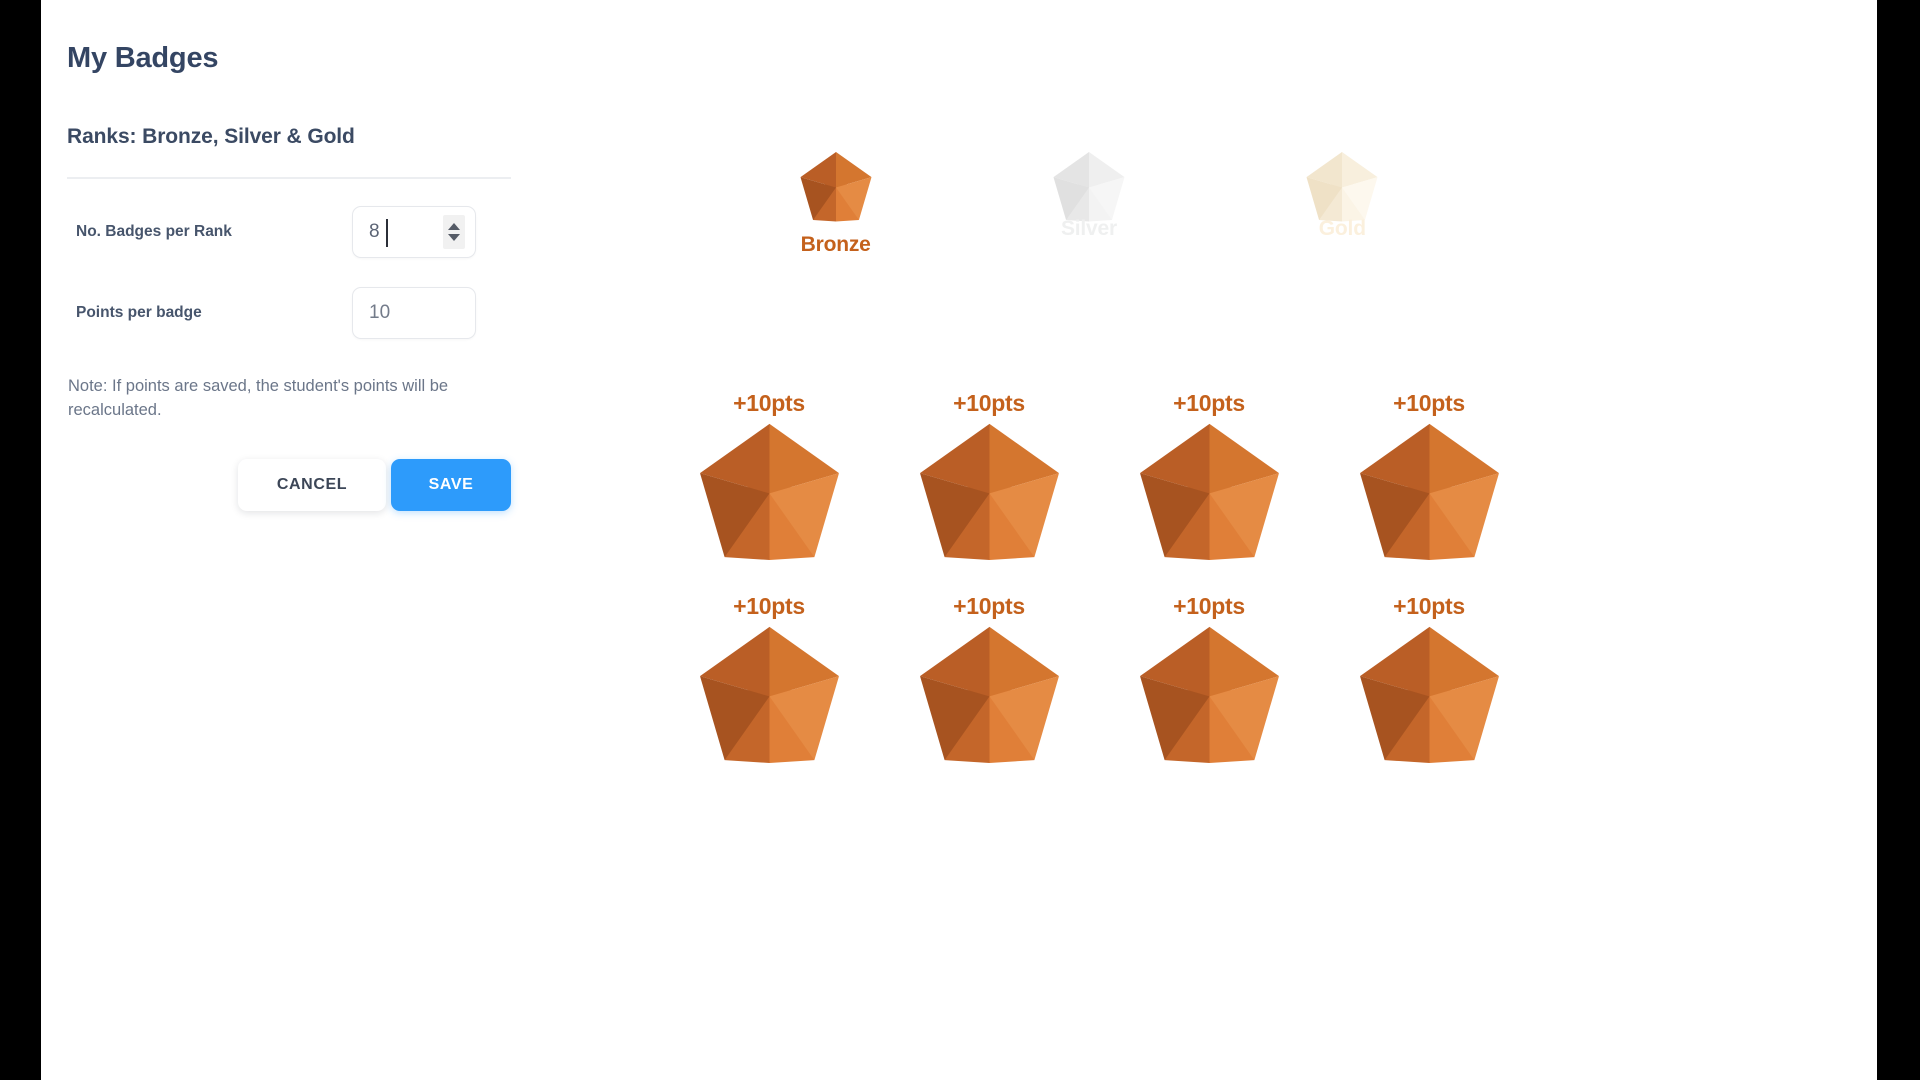 This screenshot has height=1080, width=1920. Describe the element at coordinates (454, 232) in the screenshot. I see `quantity-stepper` at that location.